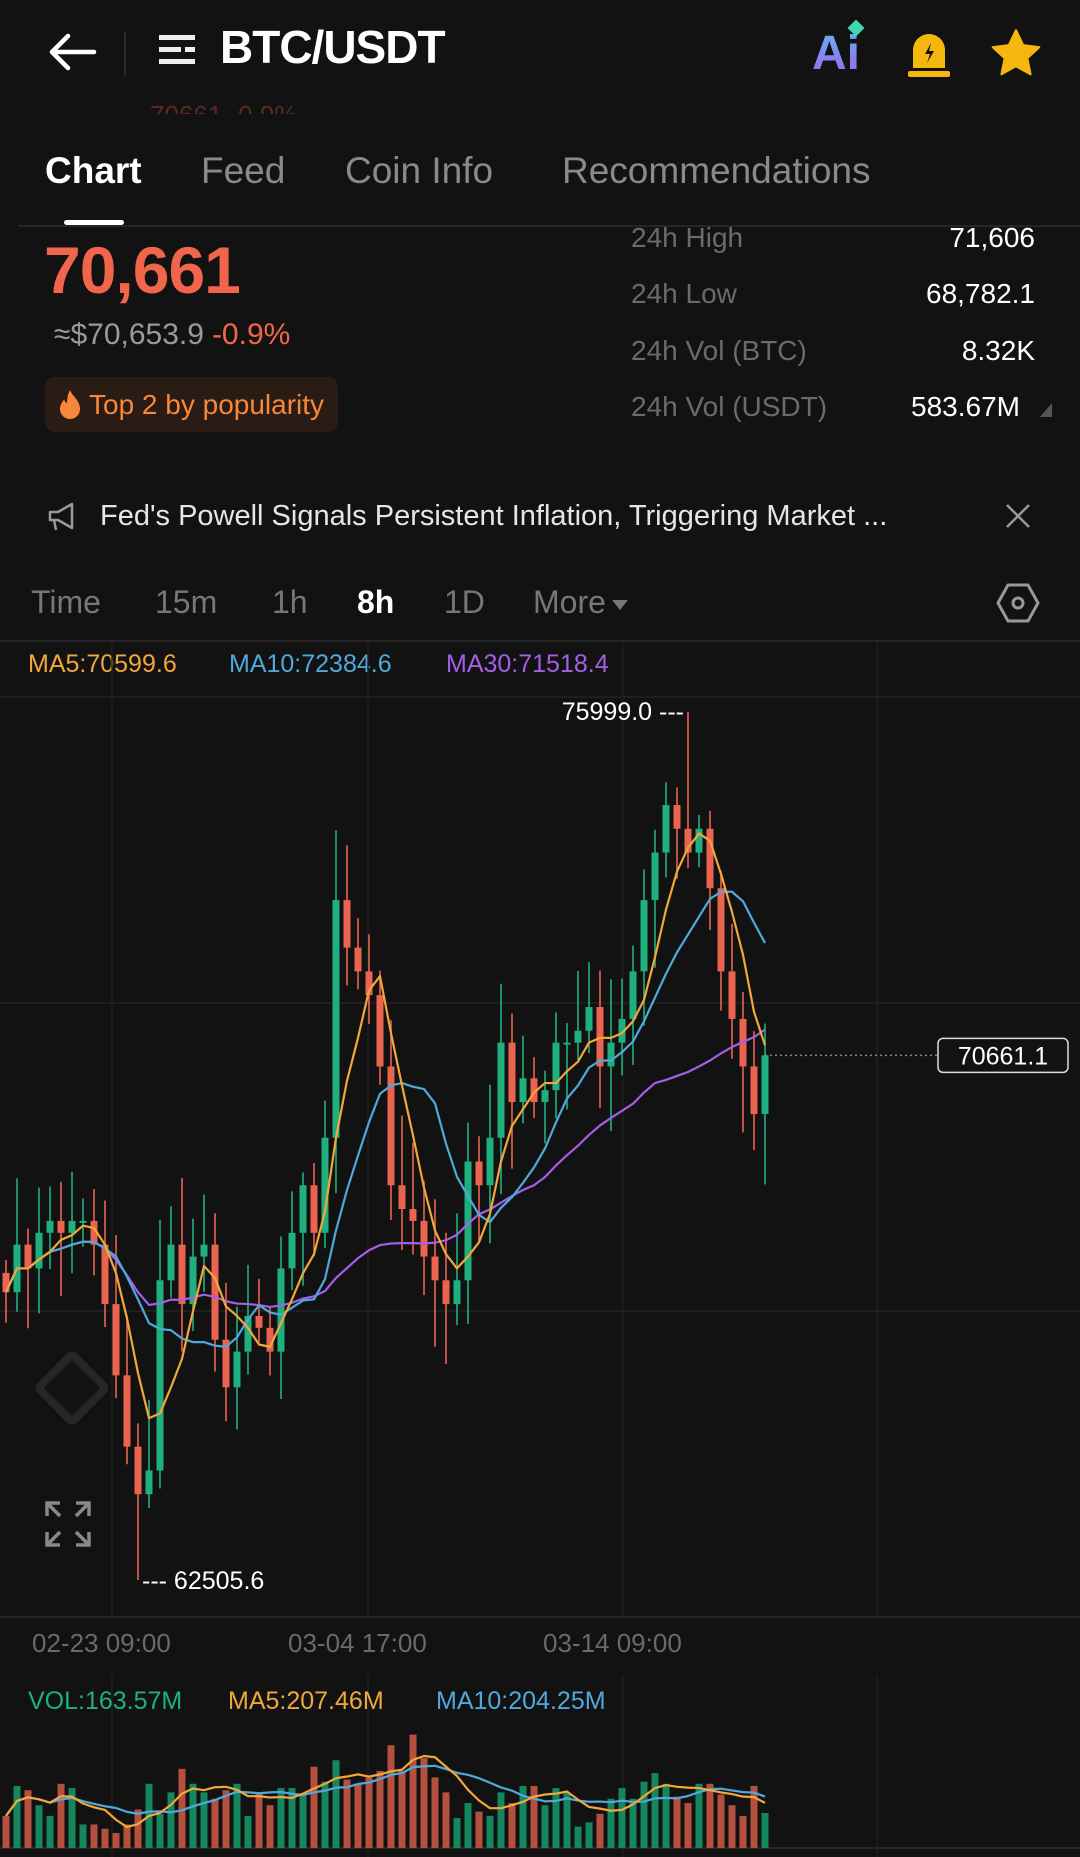 The height and width of the screenshot is (1857, 1080). I want to click on x-tick-label: 02-23 09:00, so click(101, 1643).